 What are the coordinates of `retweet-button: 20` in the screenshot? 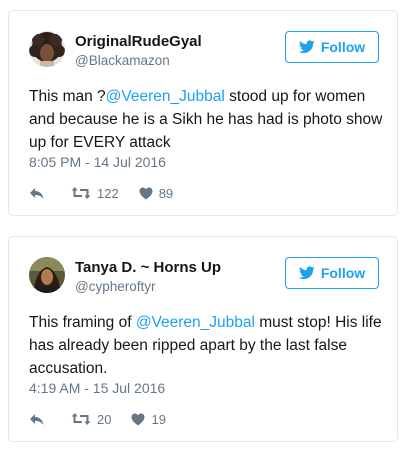 It's located at (91, 419).